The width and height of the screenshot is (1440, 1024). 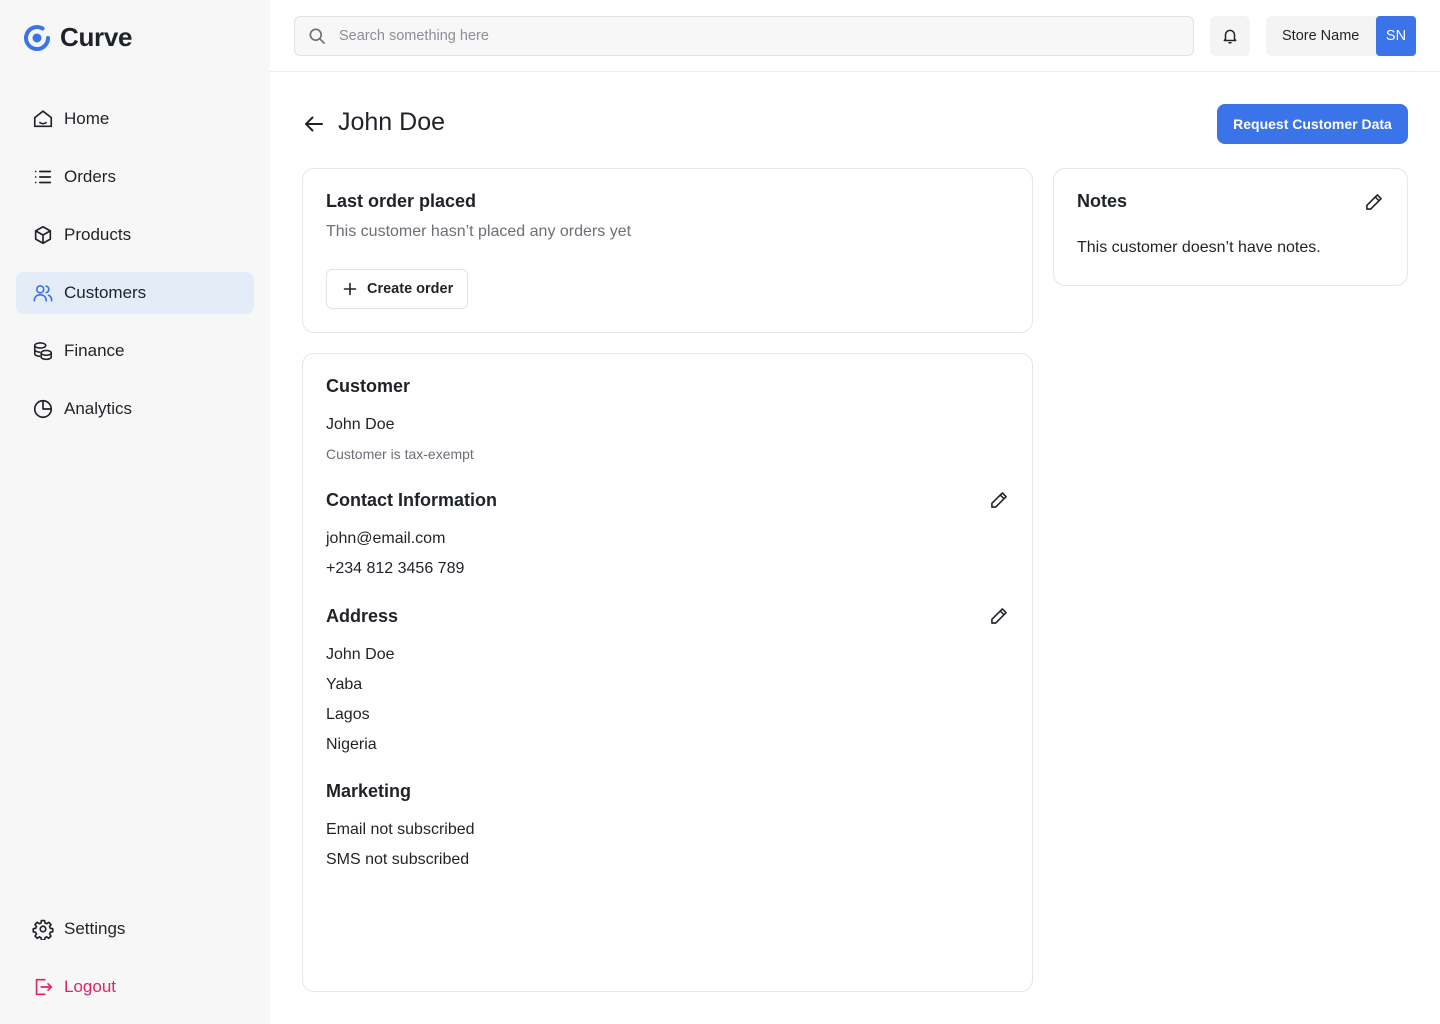 I want to click on search-input, so click(x=749, y=36).